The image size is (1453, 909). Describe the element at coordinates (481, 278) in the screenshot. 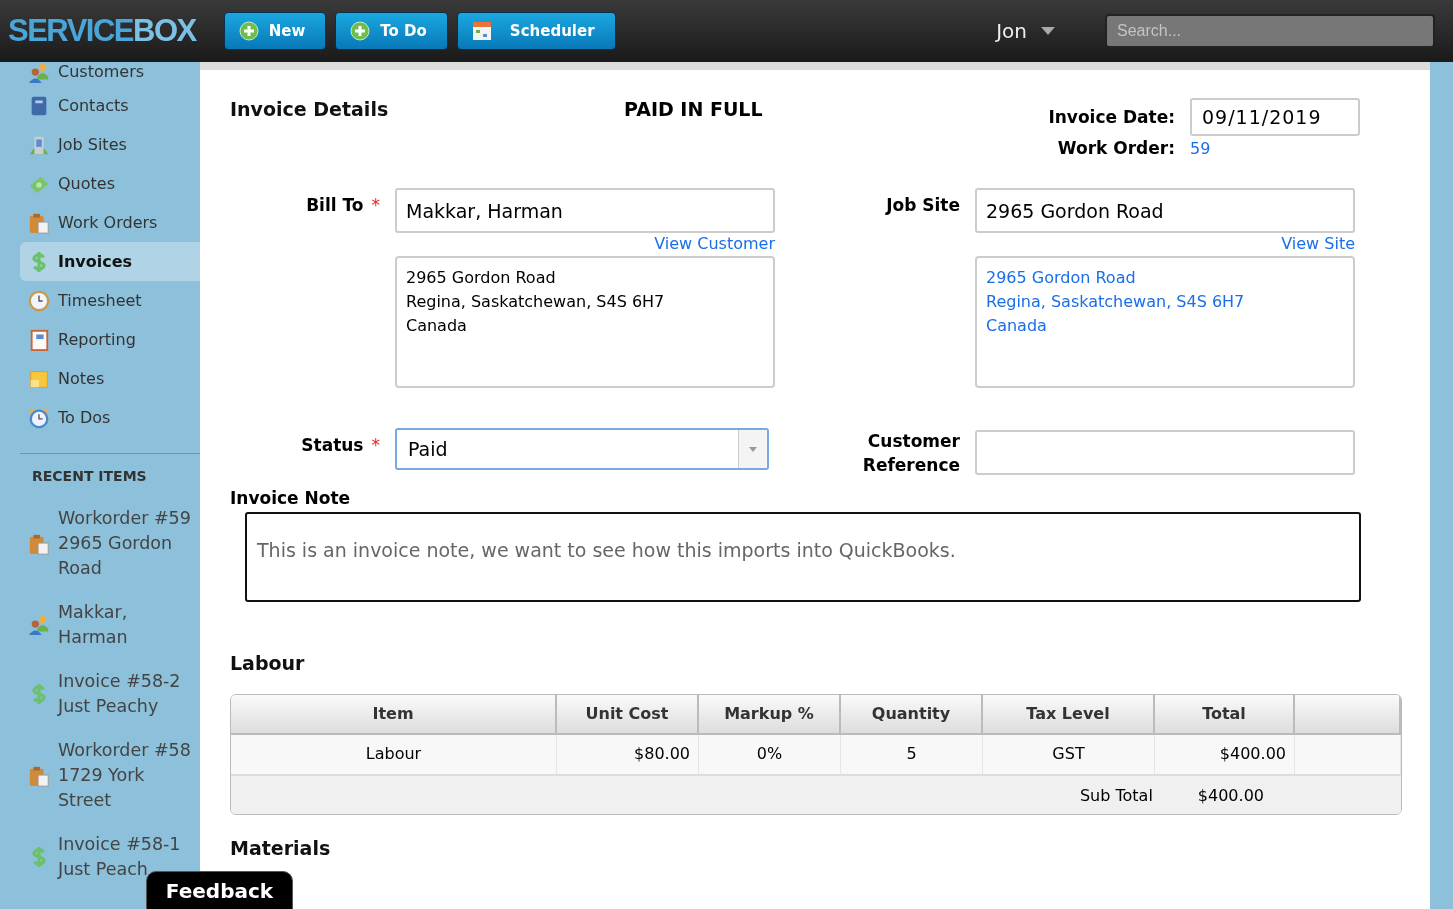

I see `address-line: 2965 Gordon Road` at that location.